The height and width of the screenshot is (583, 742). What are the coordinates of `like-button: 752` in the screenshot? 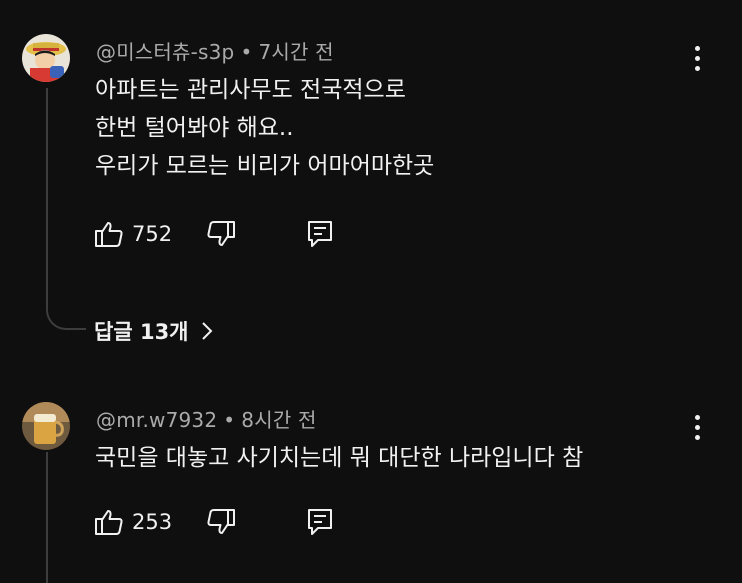 It's located at (133, 234).